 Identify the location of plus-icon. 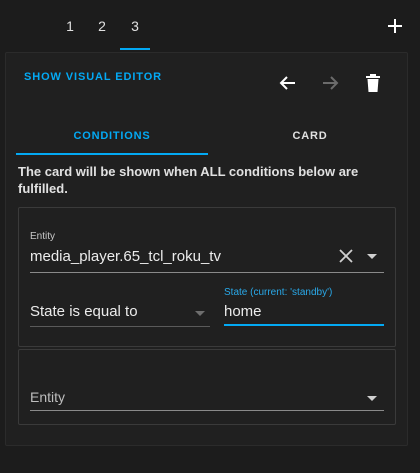
(395, 26).